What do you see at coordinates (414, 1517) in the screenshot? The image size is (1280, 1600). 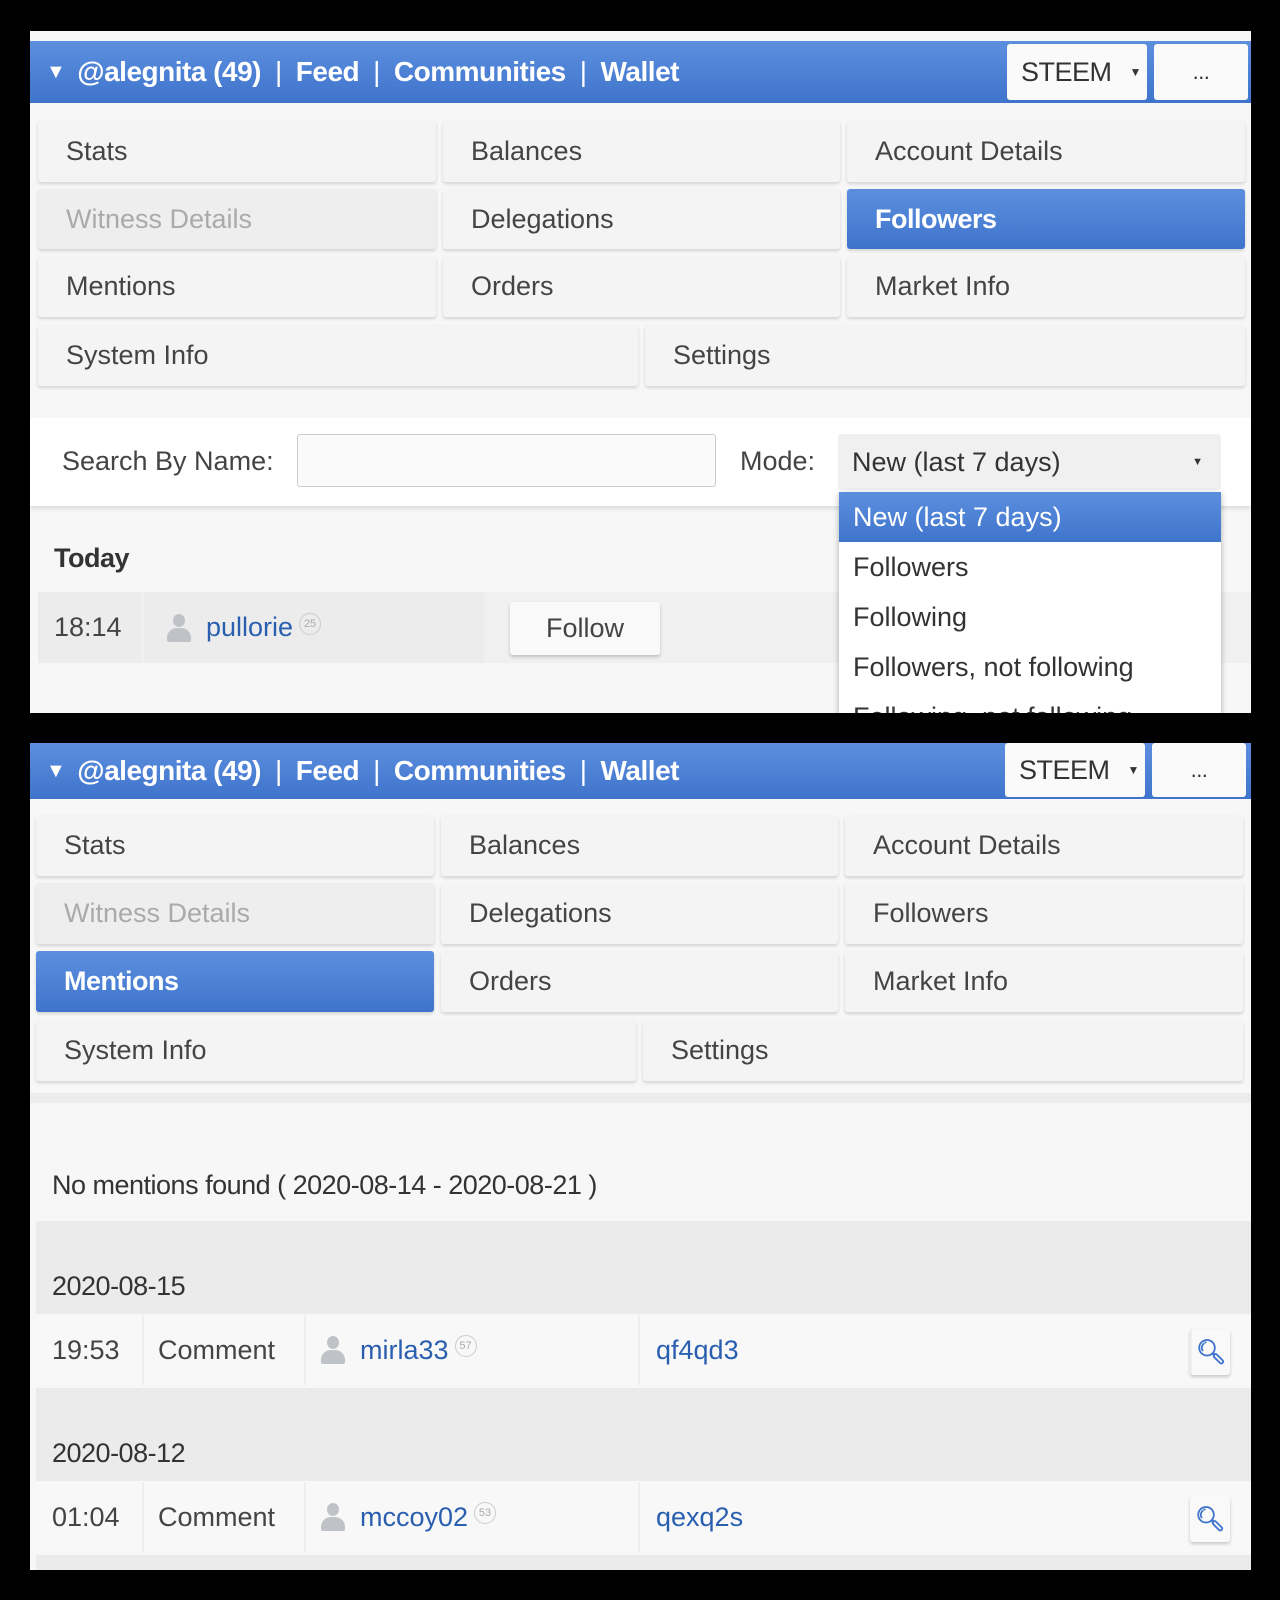 I see `user-link: mccoy02` at bounding box center [414, 1517].